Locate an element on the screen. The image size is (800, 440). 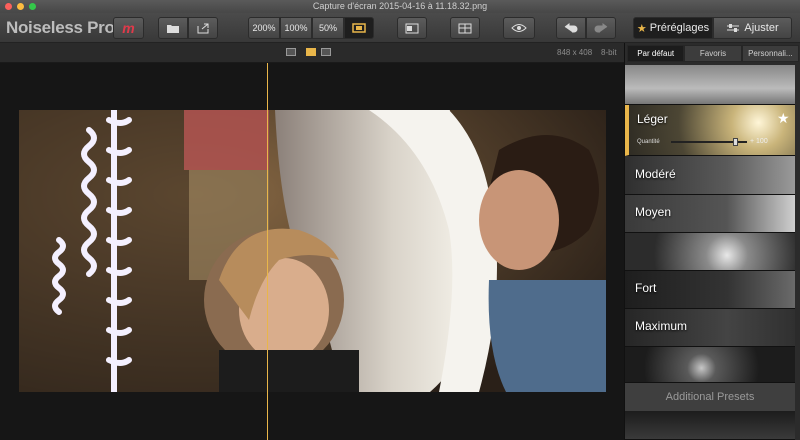
share-button is located at coordinates (203, 28).